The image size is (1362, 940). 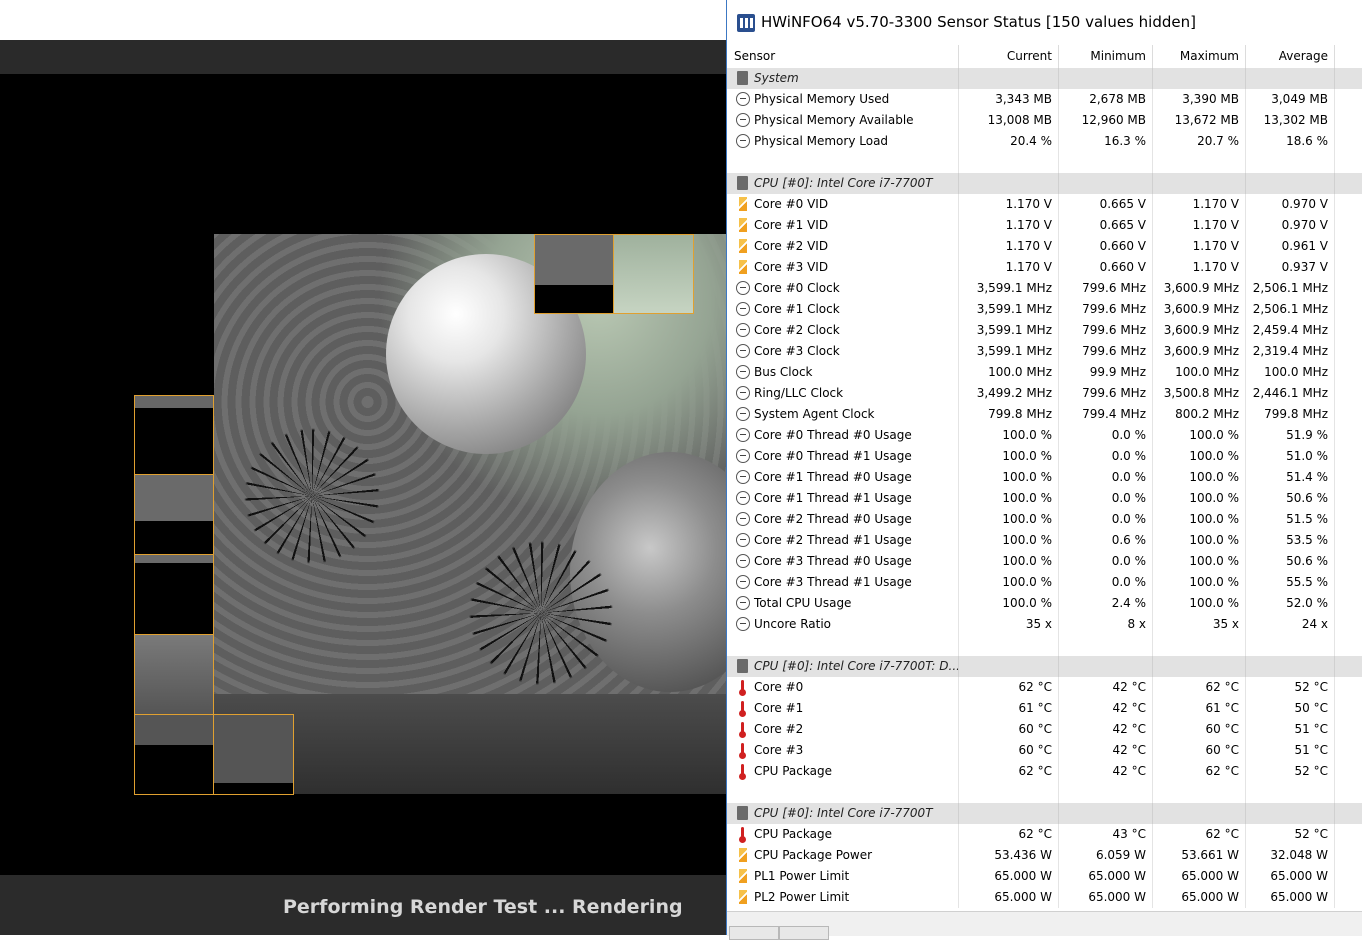 What do you see at coordinates (1106, 267) in the screenshot?
I see `minimum-value: 0.660 V` at bounding box center [1106, 267].